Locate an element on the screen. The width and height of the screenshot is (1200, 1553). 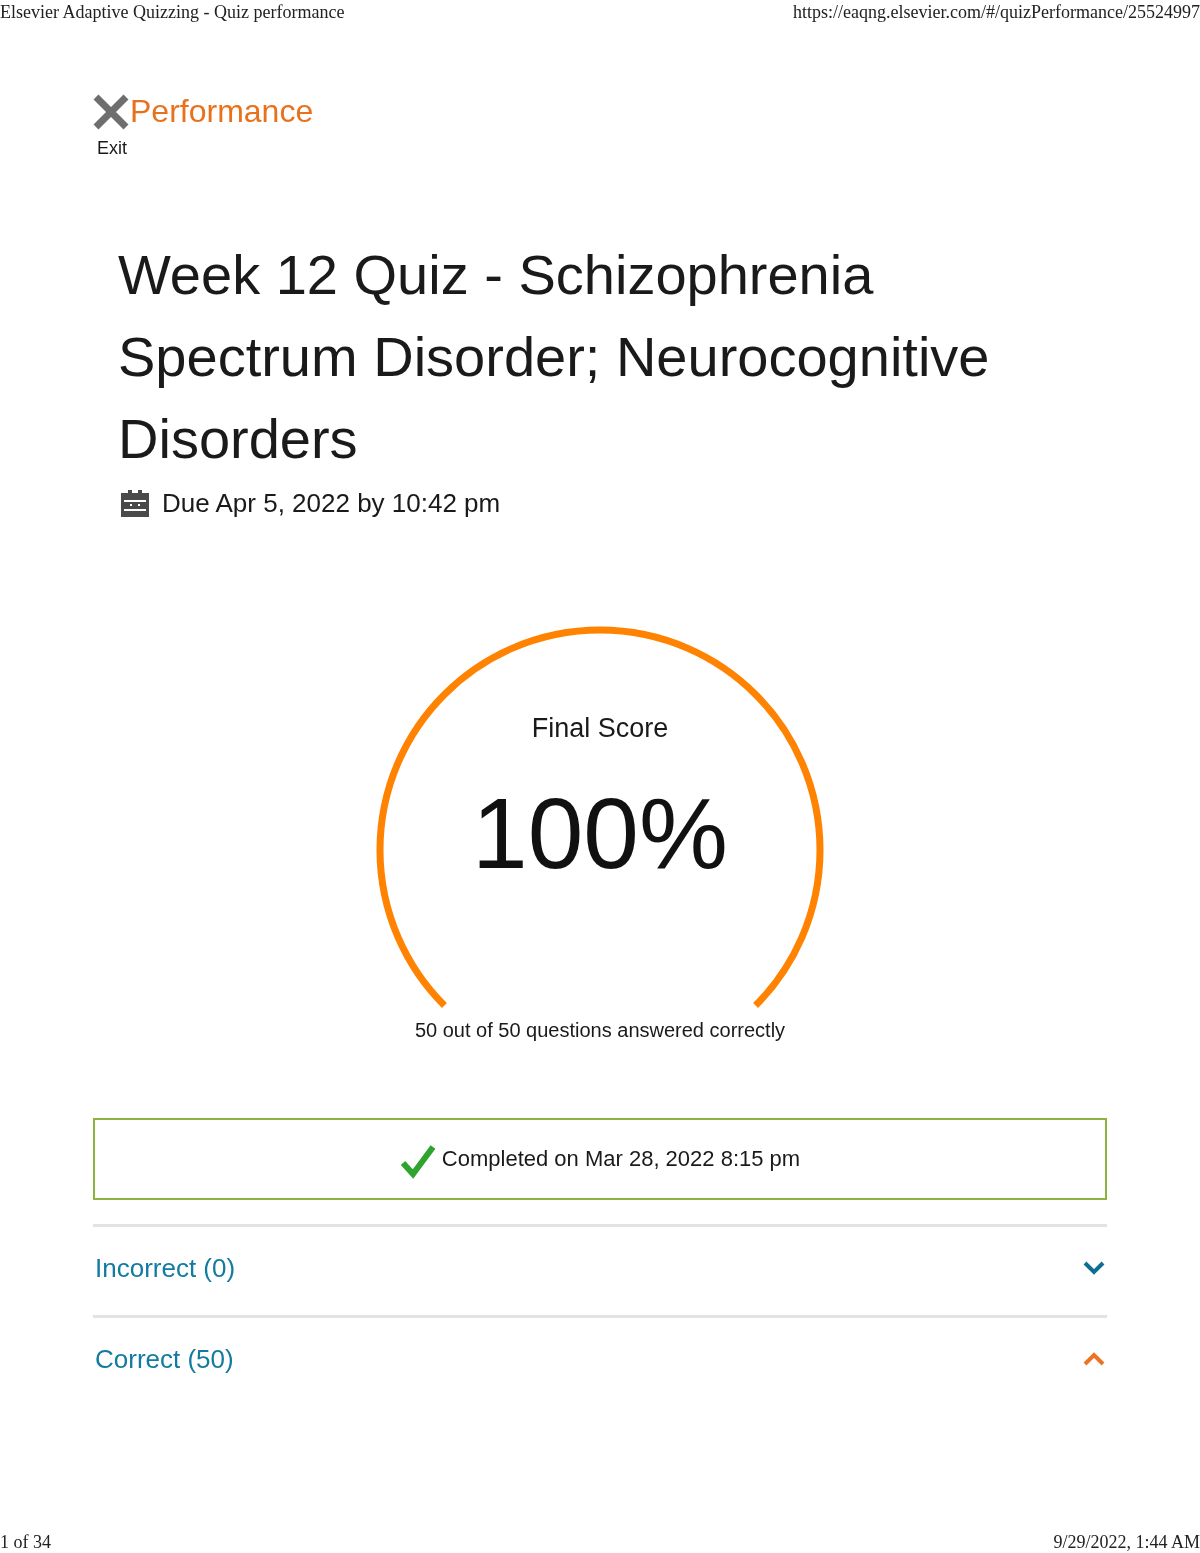
chevron-down-icon is located at coordinates (1094, 1268).